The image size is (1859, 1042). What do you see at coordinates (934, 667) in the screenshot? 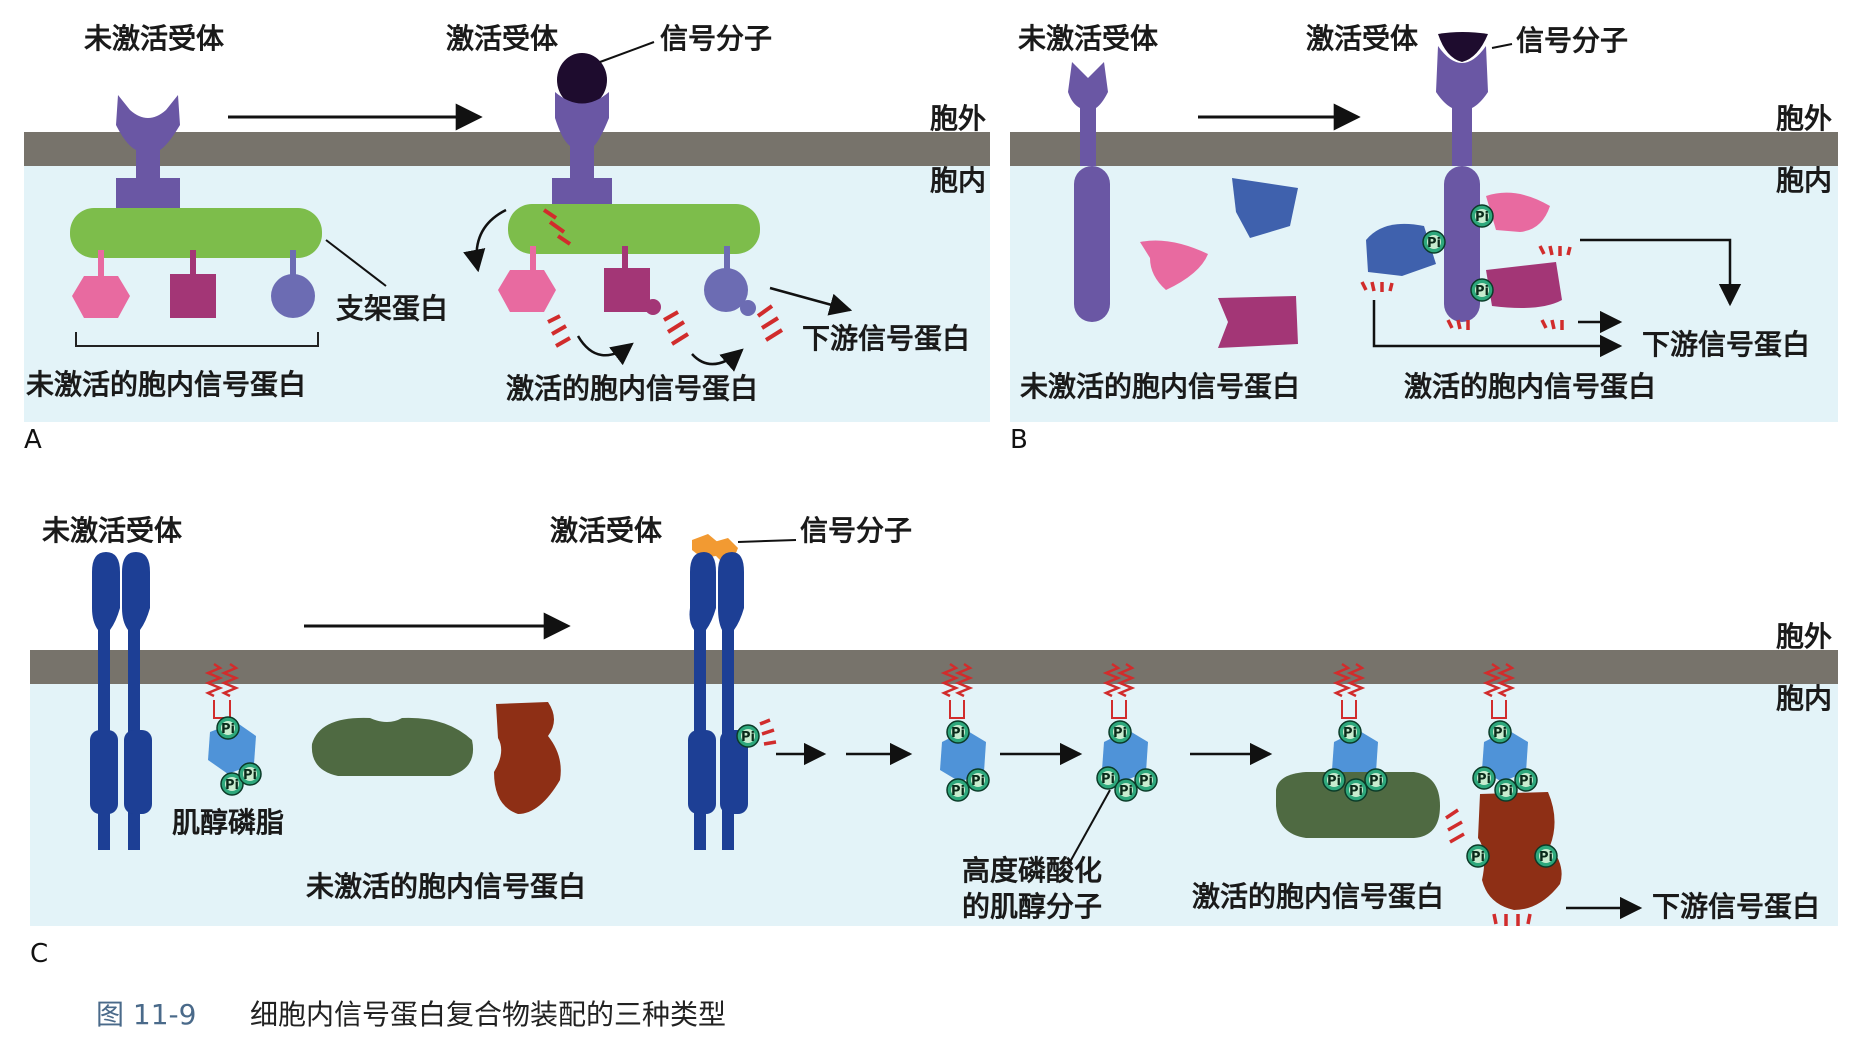
I see `cell-membrane-c` at bounding box center [934, 667].